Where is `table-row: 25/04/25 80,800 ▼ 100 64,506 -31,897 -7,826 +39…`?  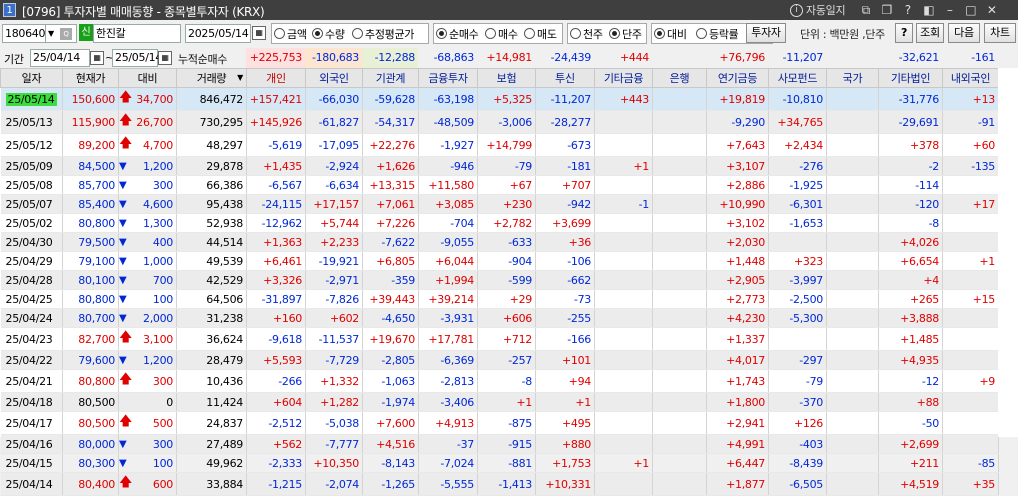 table-row: 25/04/25 80,800 ▼ 100 64,506 -31,897 -7,826 +39… is located at coordinates (499, 299).